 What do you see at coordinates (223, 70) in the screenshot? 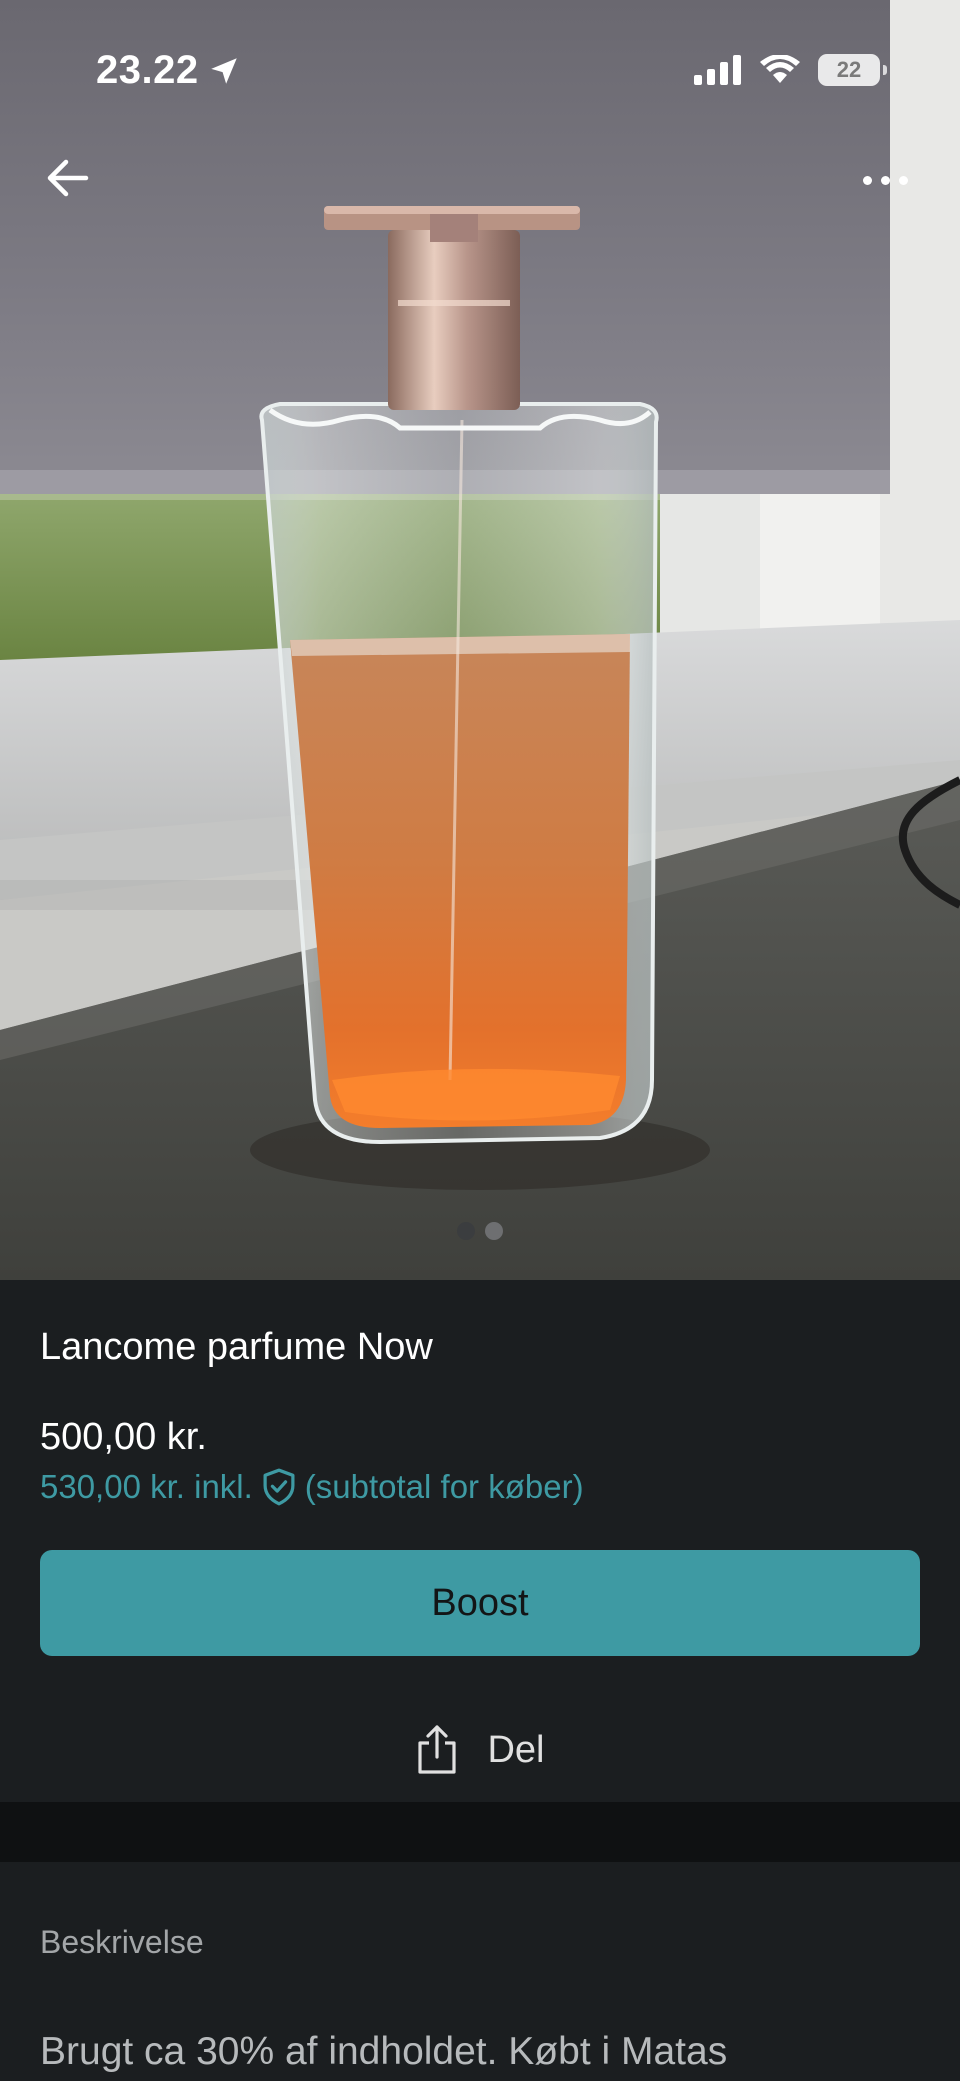
I see `location-arrow-icon` at bounding box center [223, 70].